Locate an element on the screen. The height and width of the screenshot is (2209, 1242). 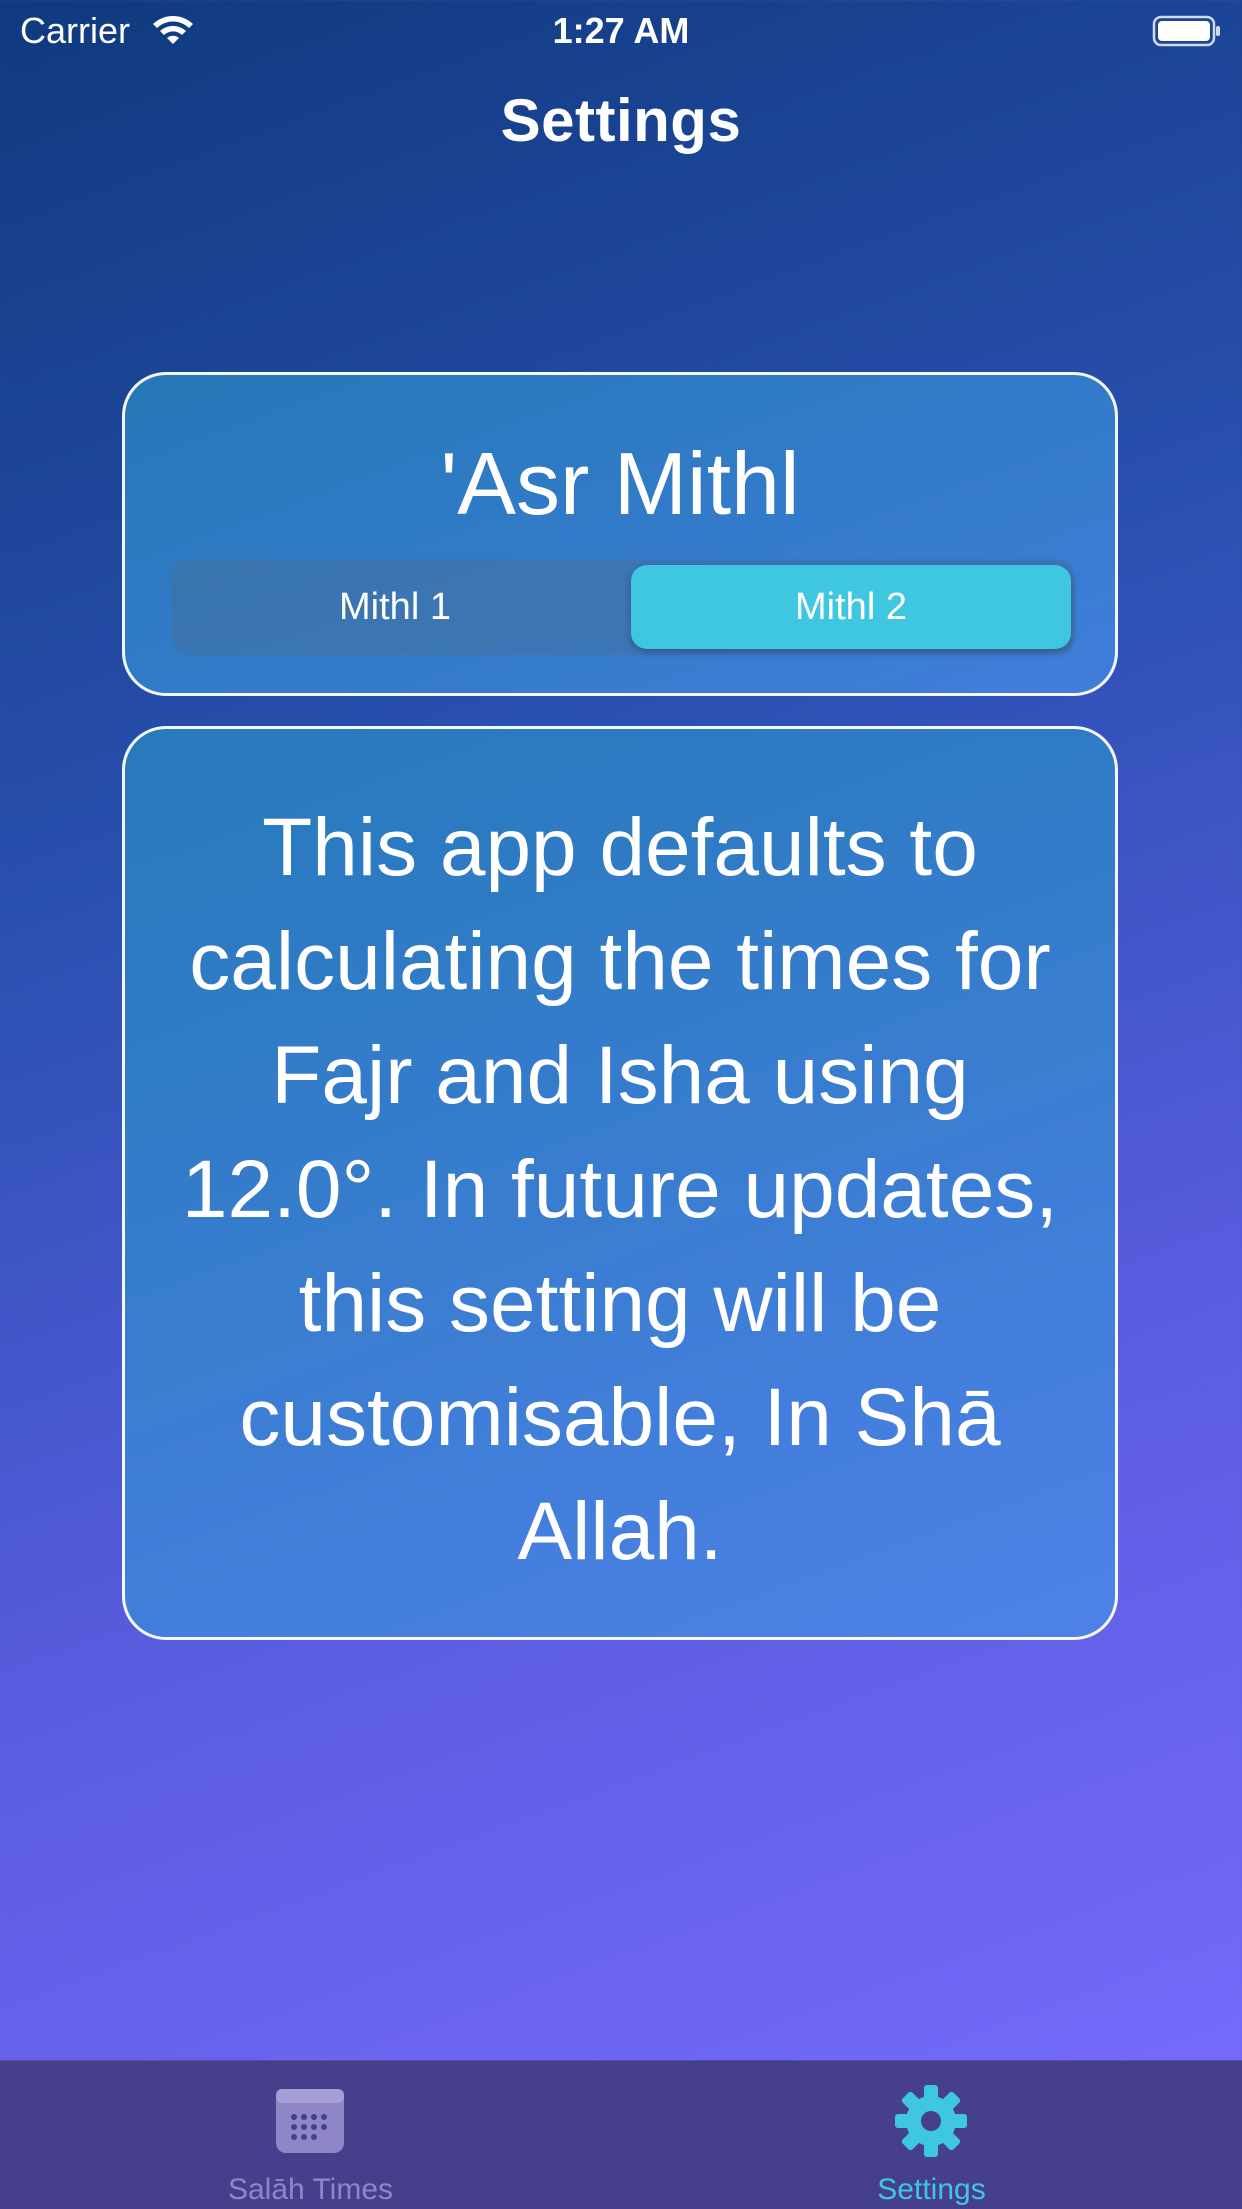
tab-settings-label: Settings is located at coordinates (931, 2189).